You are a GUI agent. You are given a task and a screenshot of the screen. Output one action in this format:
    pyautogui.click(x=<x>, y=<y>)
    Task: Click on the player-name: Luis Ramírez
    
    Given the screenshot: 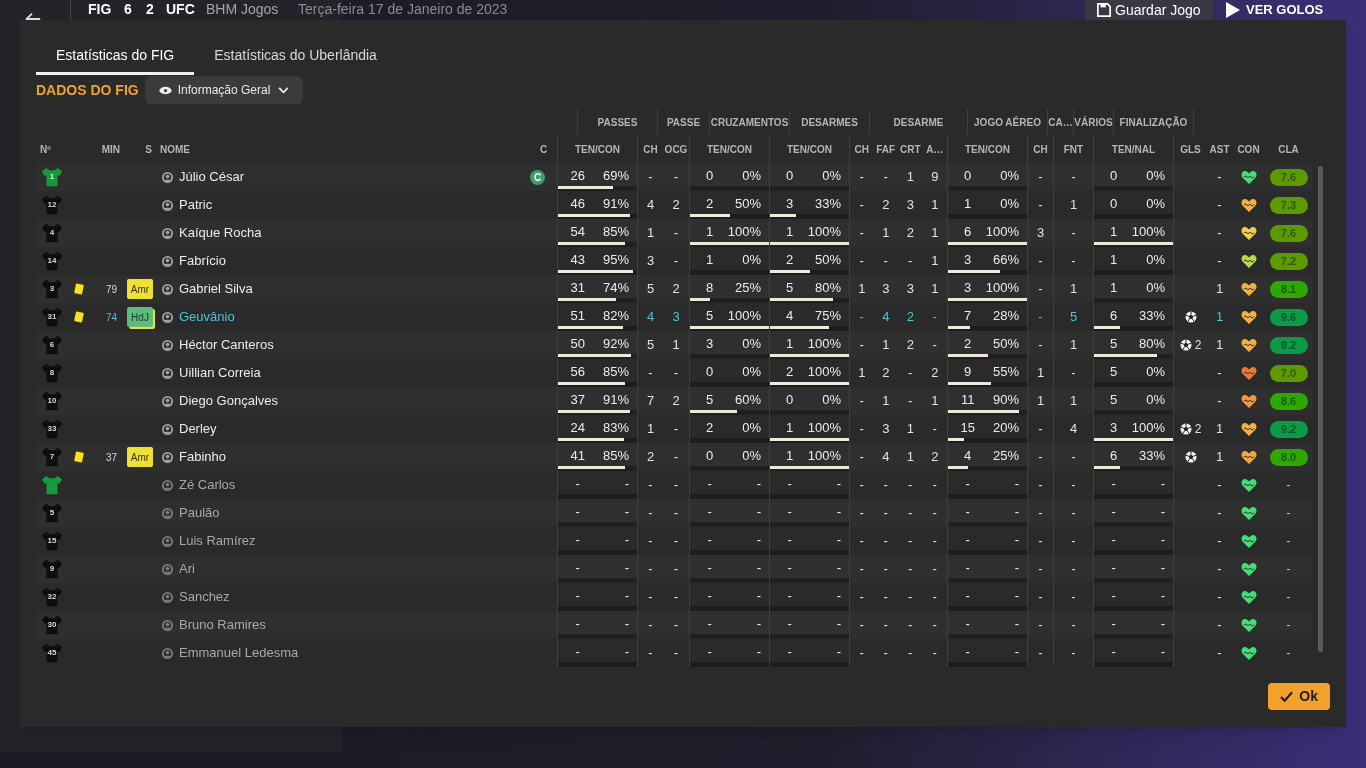 What is the action you would take?
    pyautogui.click(x=217, y=541)
    